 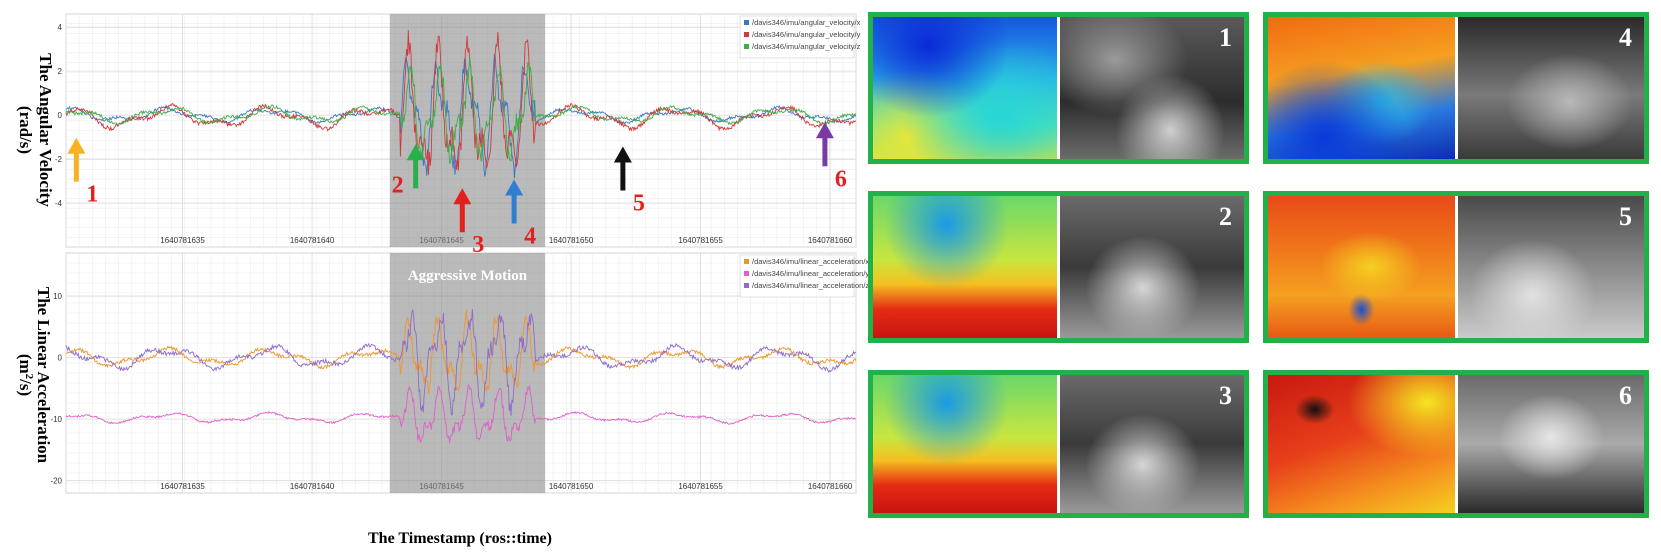 I want to click on depth-gray-image: 2, so click(x=1152, y=267).